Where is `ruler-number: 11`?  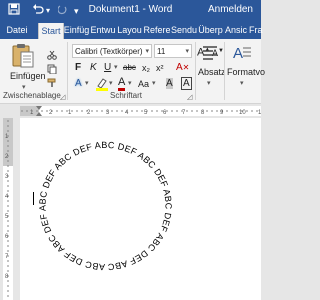 ruler-number: 11 is located at coordinates (259, 113).